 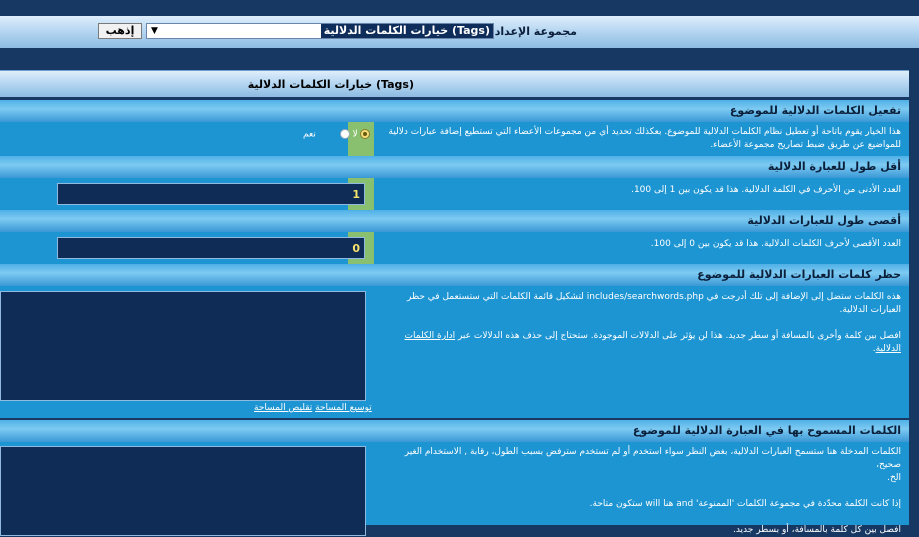 What do you see at coordinates (356, 248) in the screenshot?
I see `max-length-value: 0` at bounding box center [356, 248].